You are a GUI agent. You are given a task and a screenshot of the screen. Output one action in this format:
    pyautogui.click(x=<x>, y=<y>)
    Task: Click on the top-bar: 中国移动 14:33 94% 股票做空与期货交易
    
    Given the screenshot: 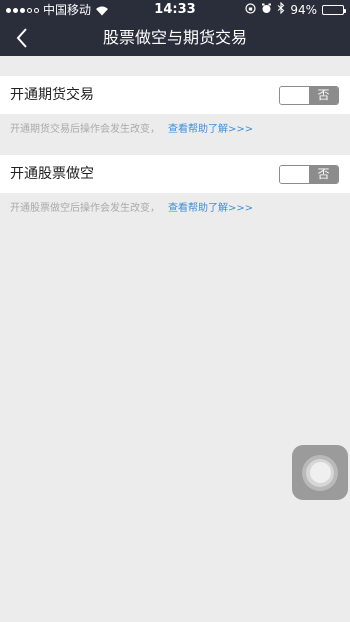 What is the action you would take?
    pyautogui.click(x=175, y=28)
    